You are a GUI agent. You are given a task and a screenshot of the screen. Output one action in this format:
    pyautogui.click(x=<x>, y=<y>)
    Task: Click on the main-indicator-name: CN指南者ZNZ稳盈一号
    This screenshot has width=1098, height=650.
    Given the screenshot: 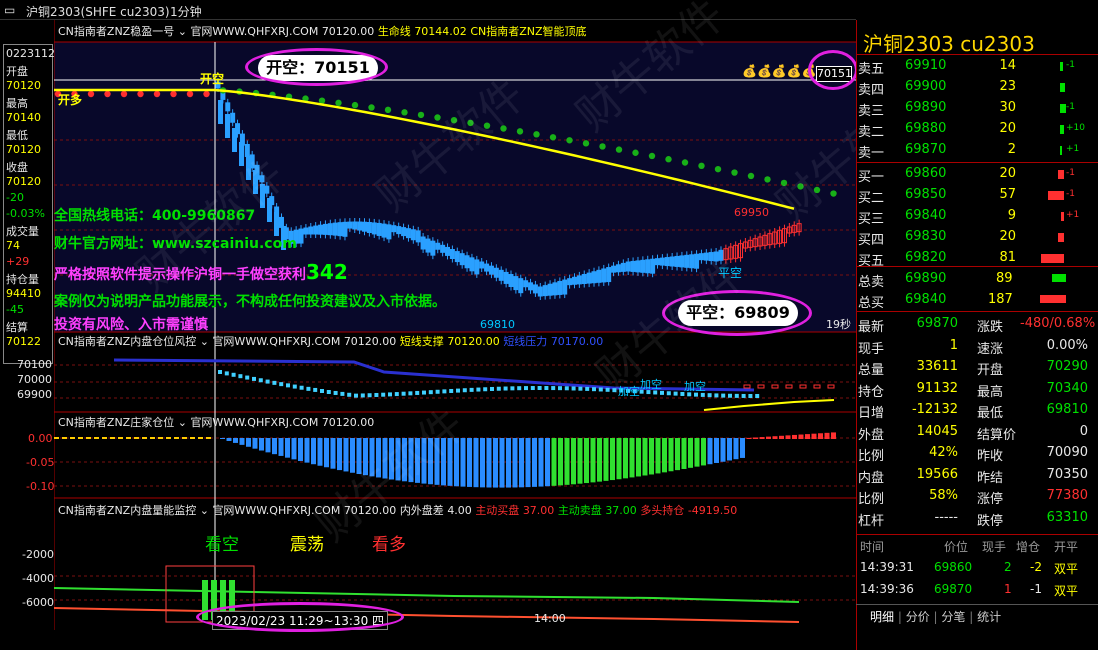 What is the action you would take?
    pyautogui.click(x=116, y=31)
    